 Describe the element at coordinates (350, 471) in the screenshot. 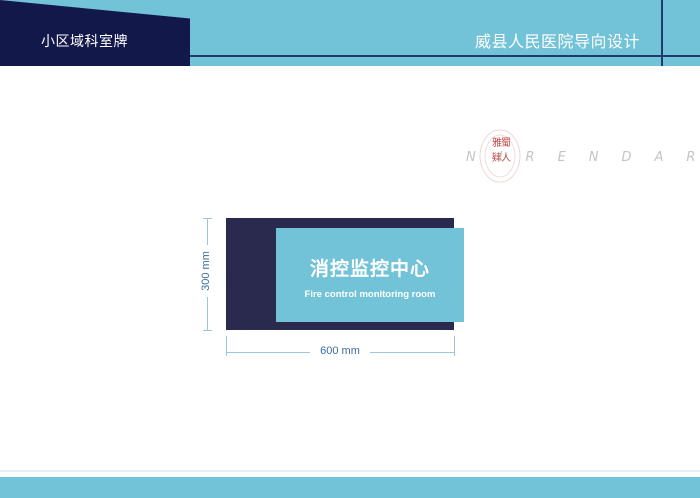

I see `footer-line` at that location.